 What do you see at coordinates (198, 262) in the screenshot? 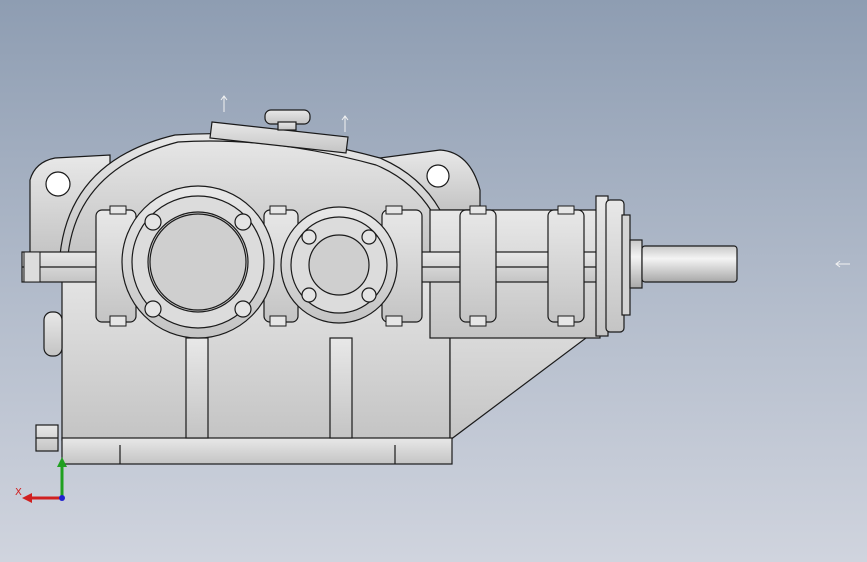
I see `large-bearing-cap` at bounding box center [198, 262].